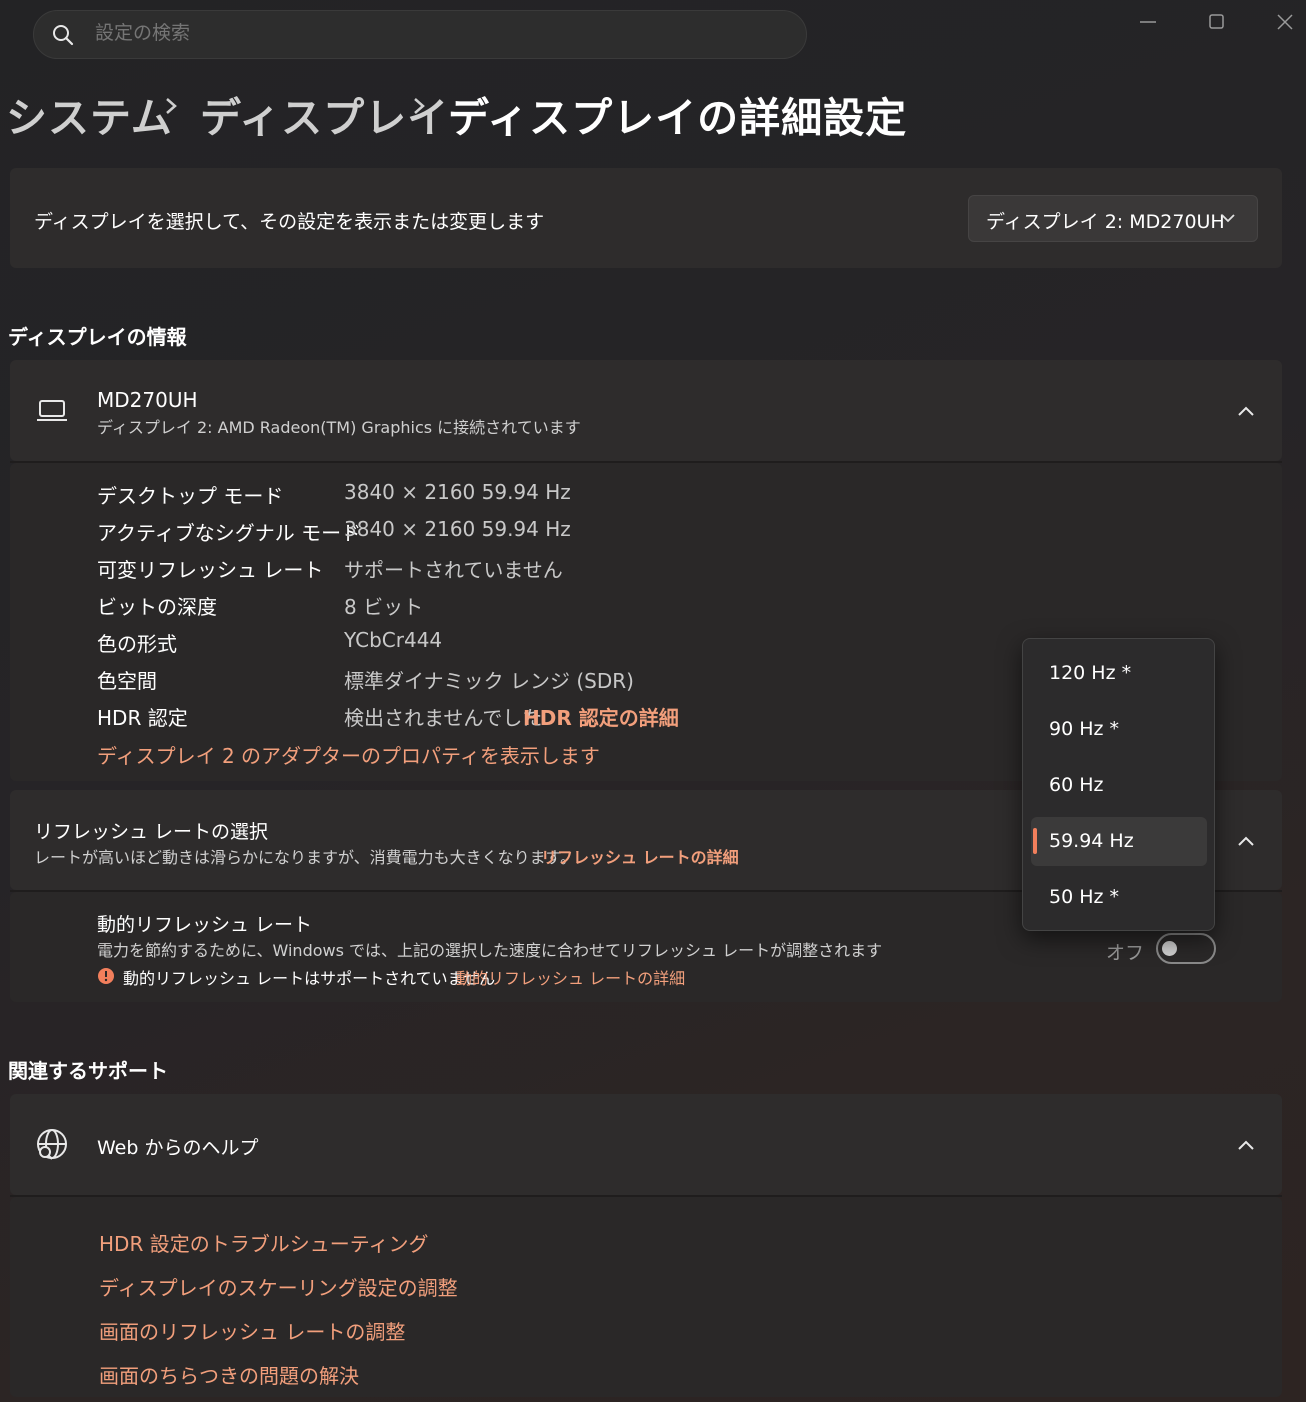 The image size is (1306, 1402). Describe the element at coordinates (1228, 218) in the screenshot. I see `chevron-down-icon` at that location.